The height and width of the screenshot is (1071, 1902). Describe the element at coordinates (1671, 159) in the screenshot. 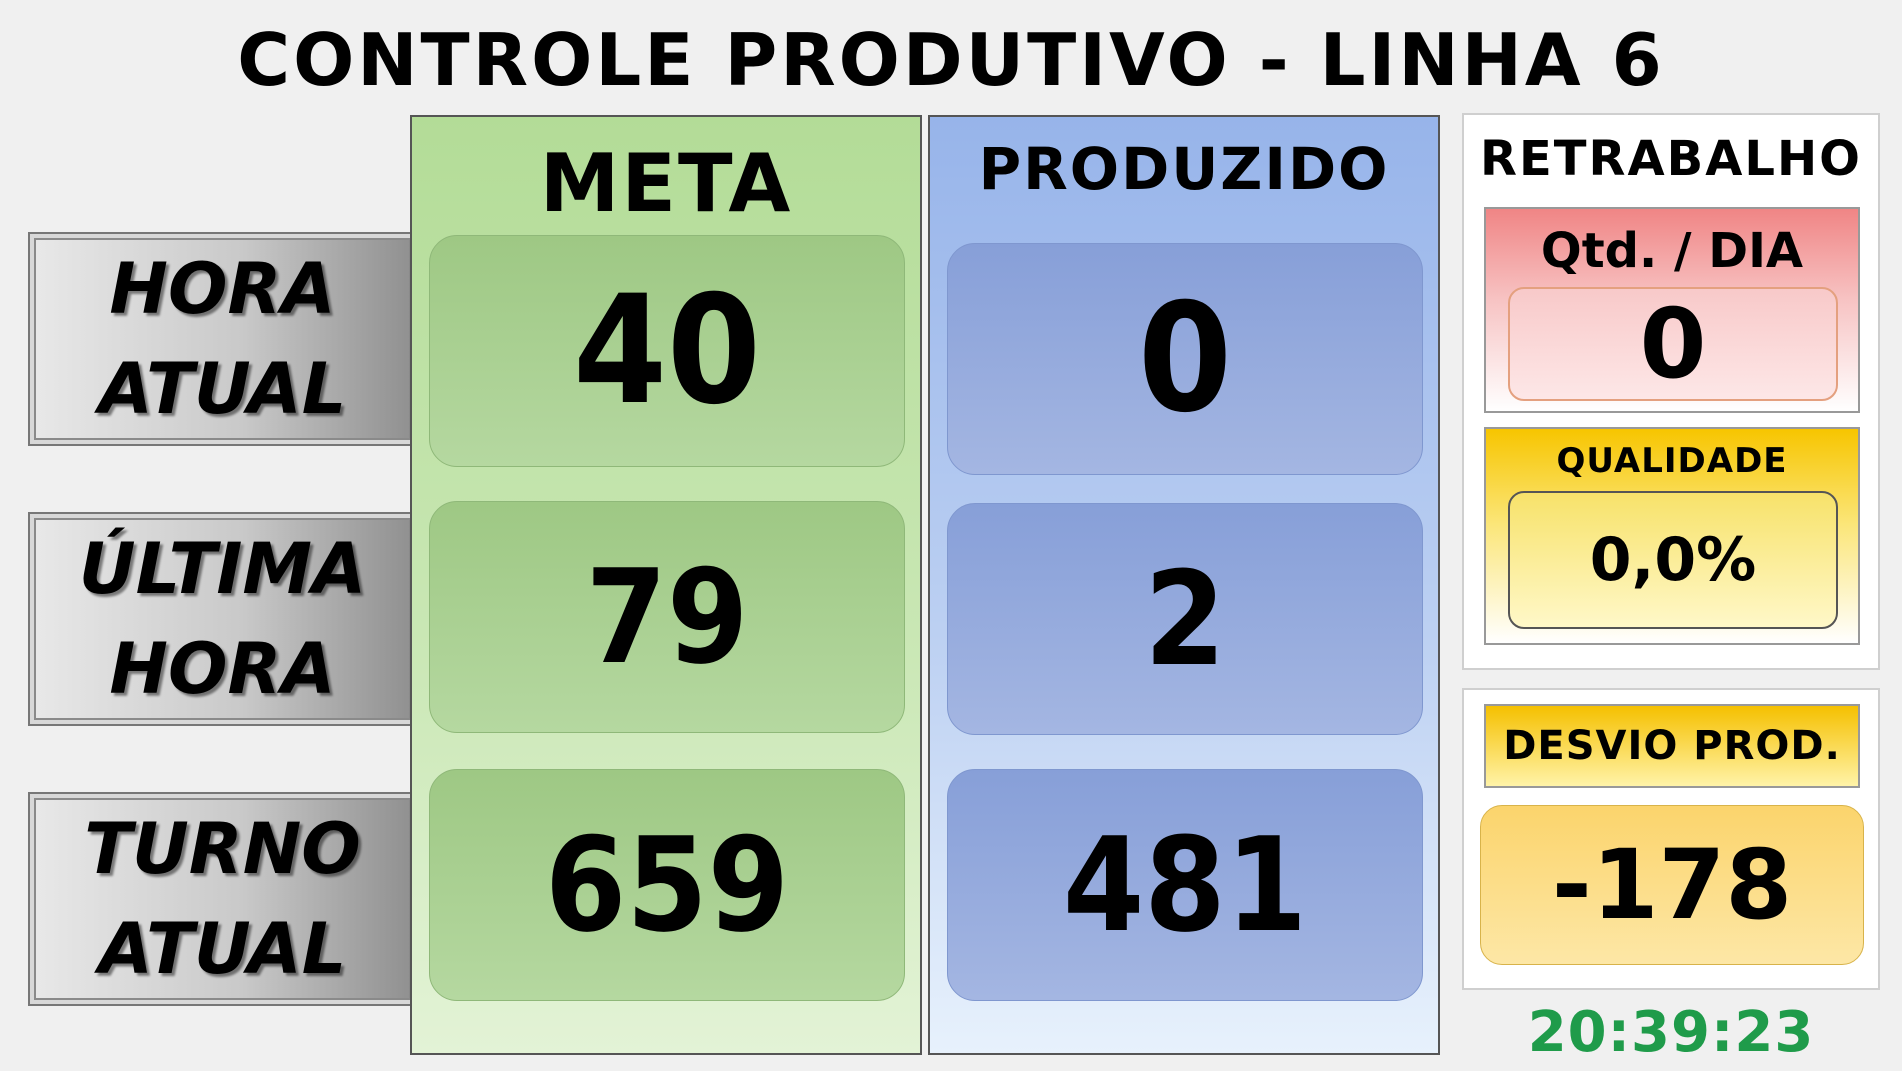

I see `retrabalho-title: RETRABALHO` at that location.